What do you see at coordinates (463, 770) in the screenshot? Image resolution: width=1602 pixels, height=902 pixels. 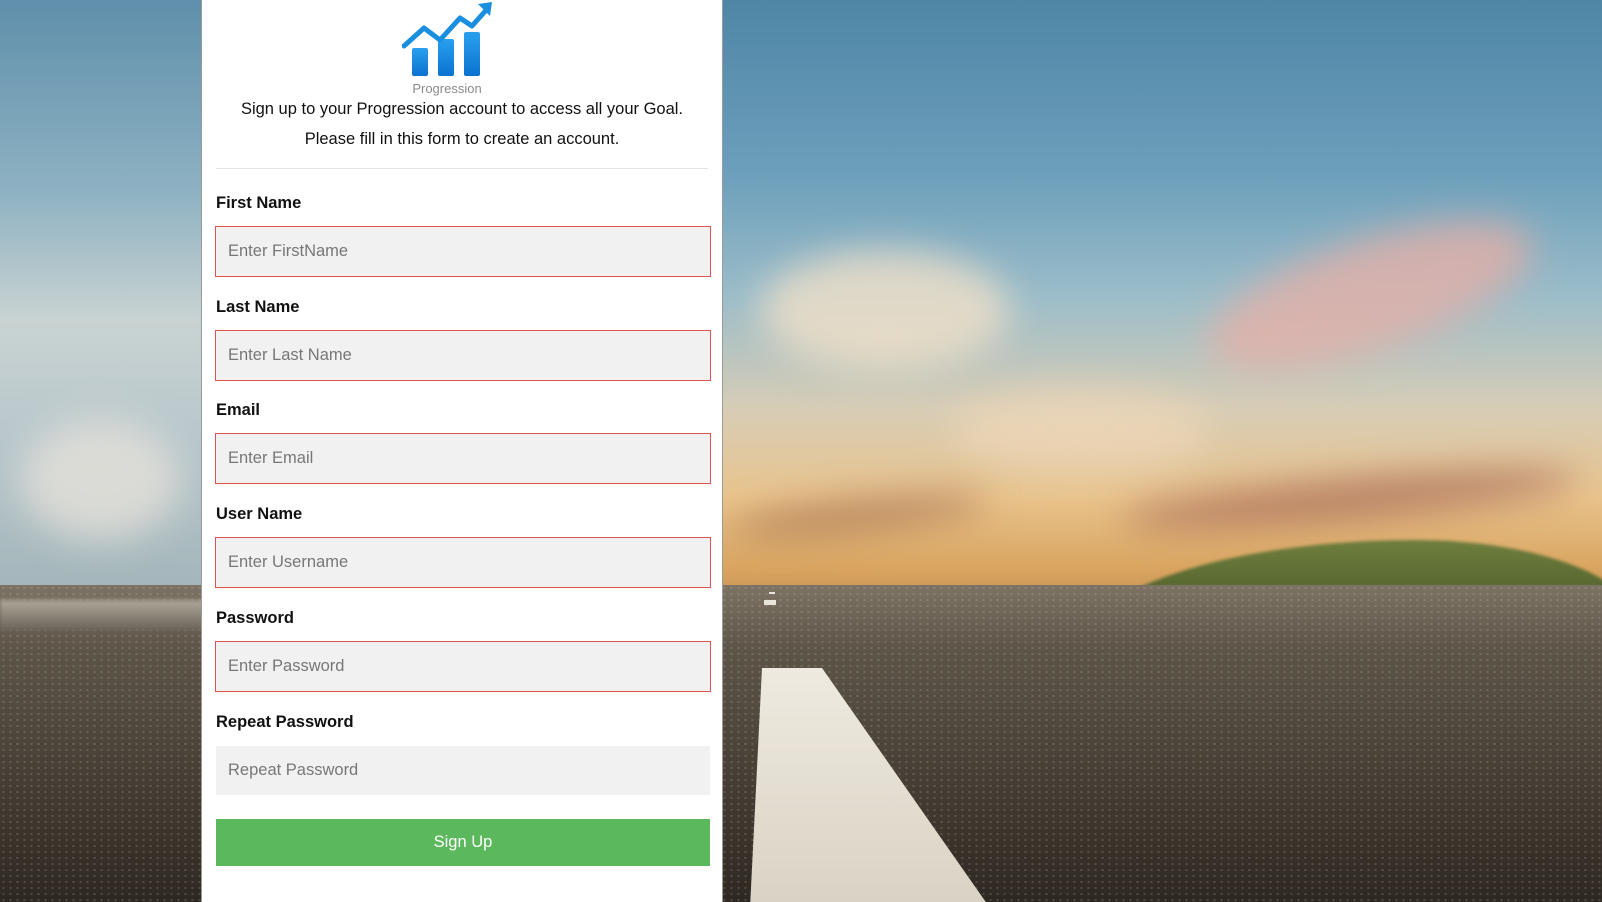 I see `repeat-password-input` at bounding box center [463, 770].